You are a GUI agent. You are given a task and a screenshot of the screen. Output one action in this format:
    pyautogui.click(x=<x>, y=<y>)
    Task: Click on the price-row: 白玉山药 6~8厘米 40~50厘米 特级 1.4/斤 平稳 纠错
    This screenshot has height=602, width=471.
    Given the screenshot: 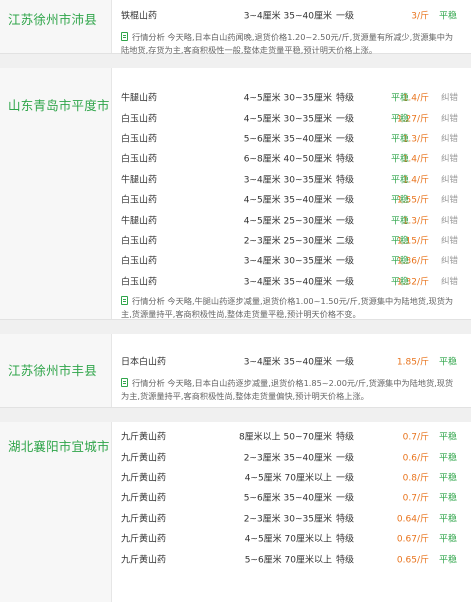 What is the action you would take?
    pyautogui.click(x=296, y=158)
    